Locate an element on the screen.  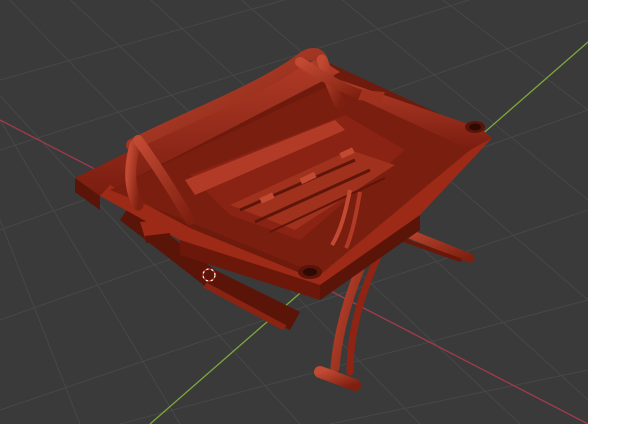
blank-margin is located at coordinates (614, 212).